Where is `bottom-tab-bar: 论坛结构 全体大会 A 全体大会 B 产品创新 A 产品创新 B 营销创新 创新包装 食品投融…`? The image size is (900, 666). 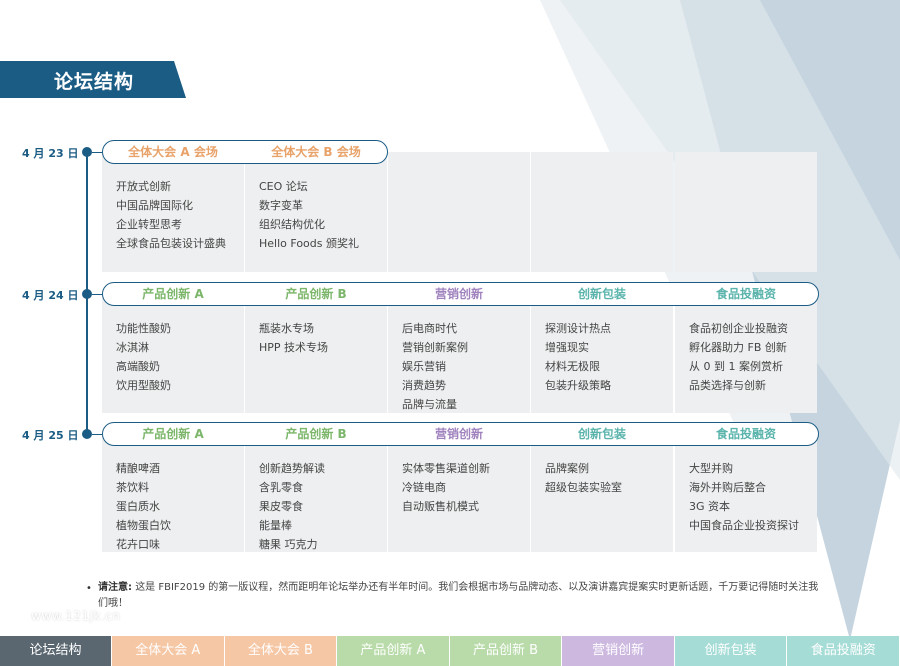 bottom-tab-bar: 论坛结构 全体大会 A 全体大会 B 产品创新 A 产品创新 B 营销创新 创新包装 食品投融… is located at coordinates (450, 651).